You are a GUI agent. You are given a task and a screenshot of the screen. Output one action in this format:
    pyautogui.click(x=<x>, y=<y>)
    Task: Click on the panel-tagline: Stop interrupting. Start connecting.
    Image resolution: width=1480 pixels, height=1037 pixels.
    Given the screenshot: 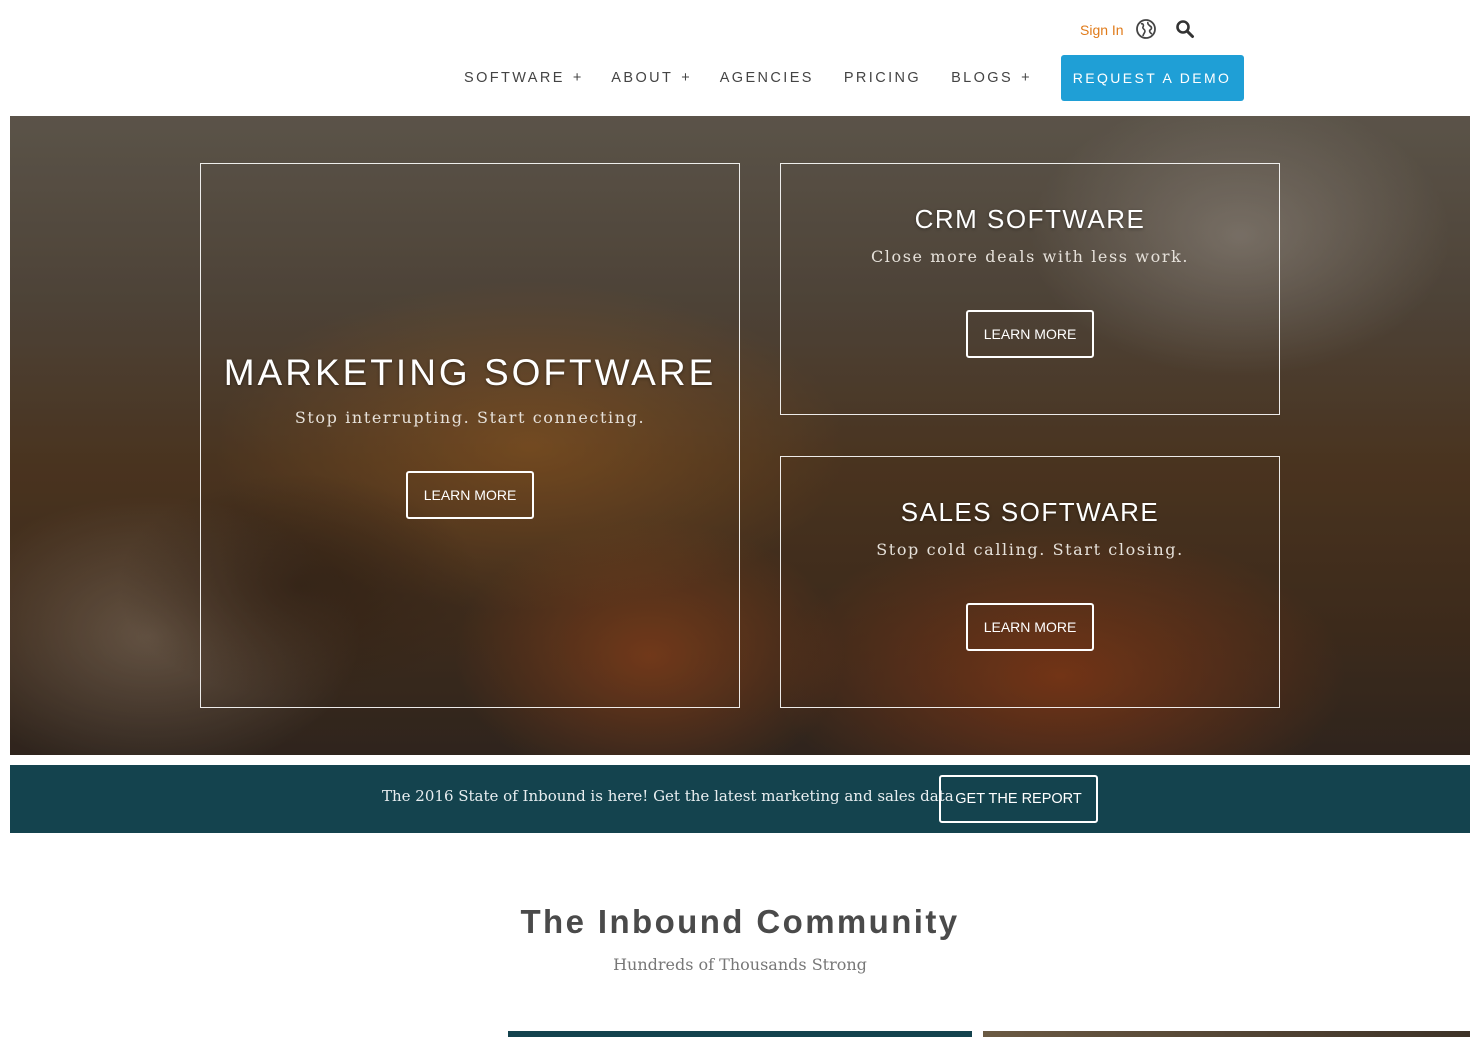 What is the action you would take?
    pyautogui.click(x=470, y=417)
    